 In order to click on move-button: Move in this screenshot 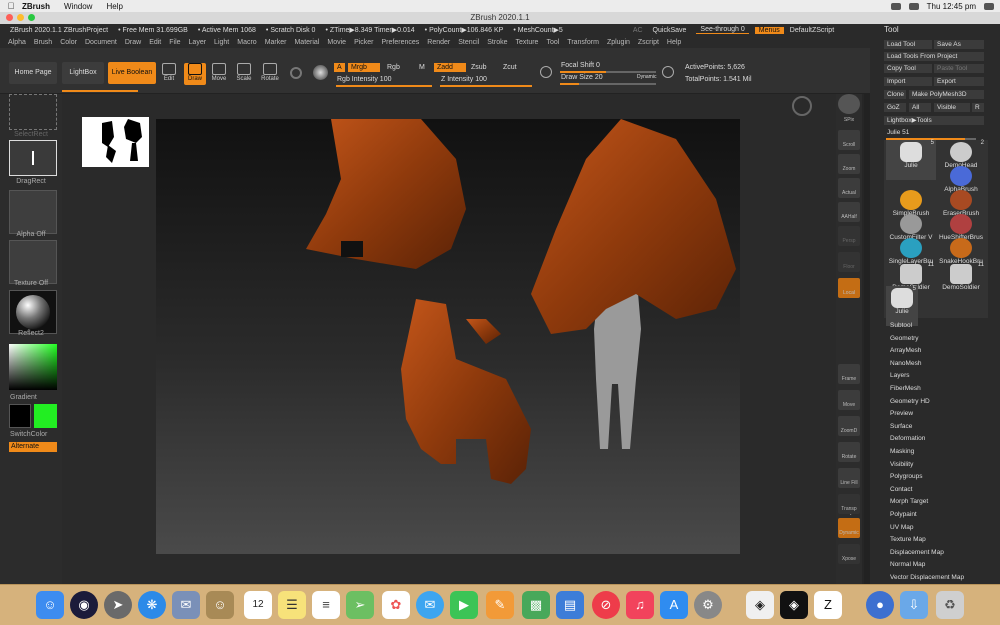, I will do `click(849, 400)`.